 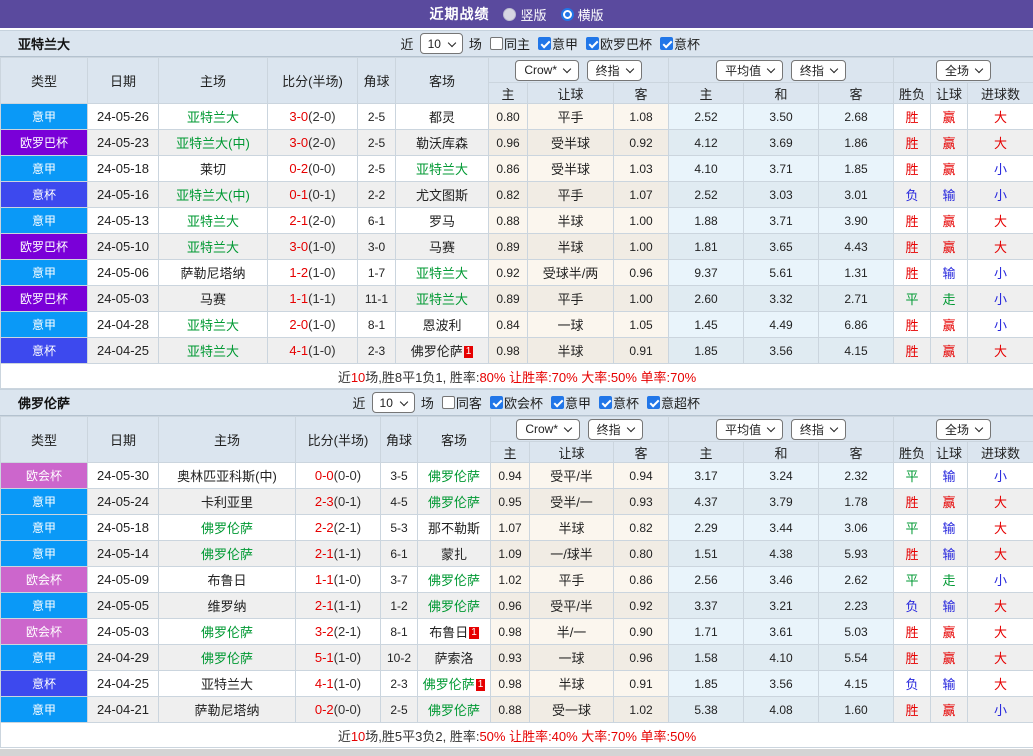 I want to click on halftime-score: (1-1), so click(x=347, y=605).